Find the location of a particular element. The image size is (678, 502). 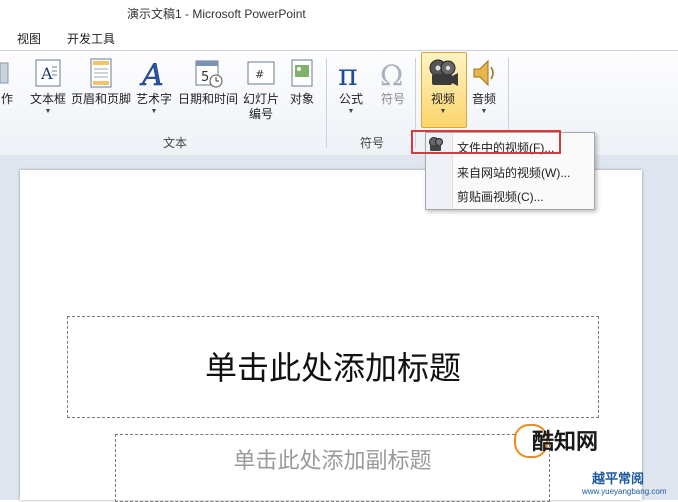

object-icon is located at coordinates (302, 73).